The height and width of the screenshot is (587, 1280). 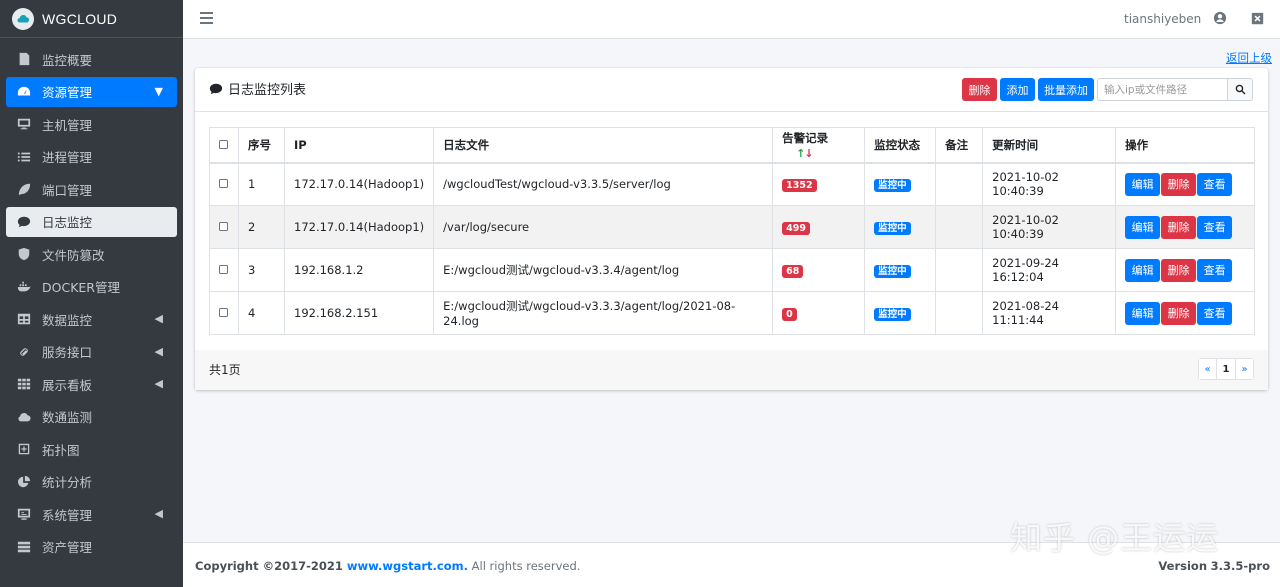 I want to click on sort-icon: ↑↓, so click(x=804, y=153).